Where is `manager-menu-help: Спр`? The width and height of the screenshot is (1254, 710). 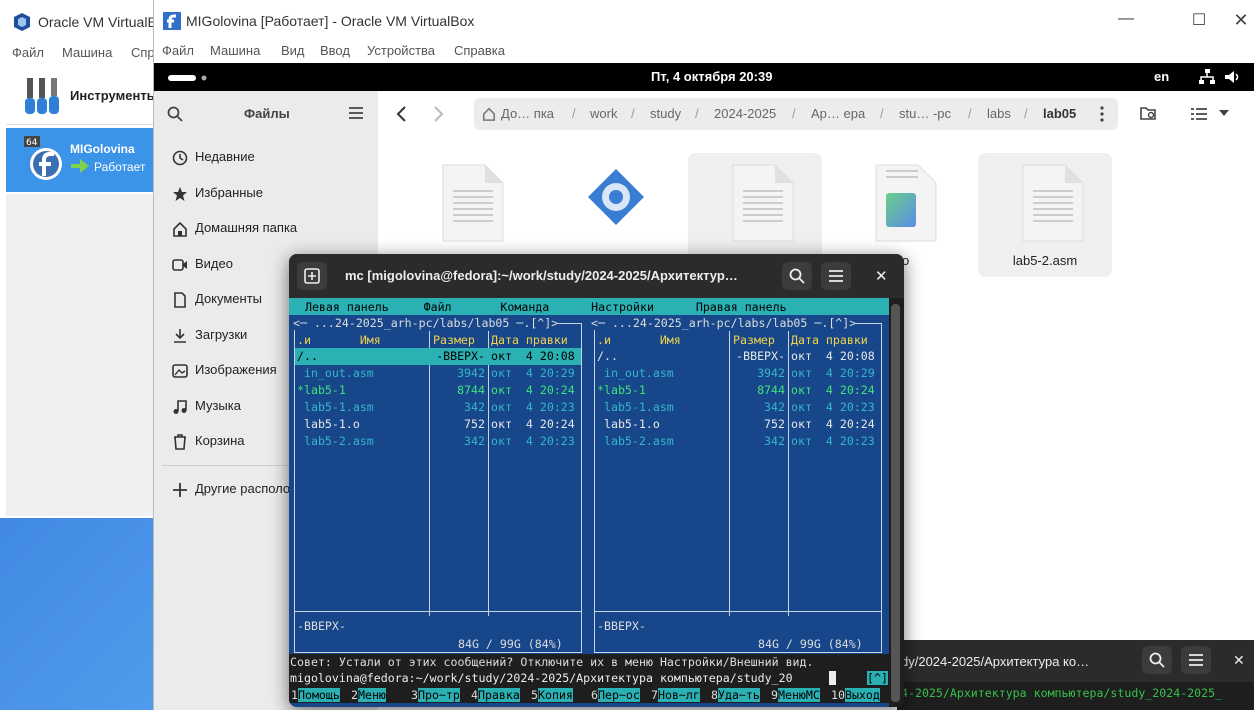 manager-menu-help: Спр is located at coordinates (143, 52).